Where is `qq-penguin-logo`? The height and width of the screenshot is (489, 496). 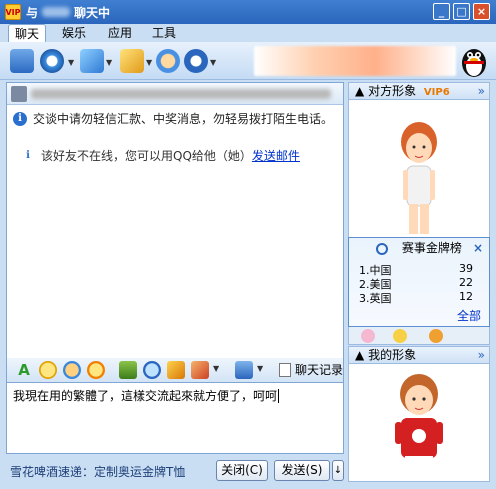
qq-penguin-logo is located at coordinates (474, 63).